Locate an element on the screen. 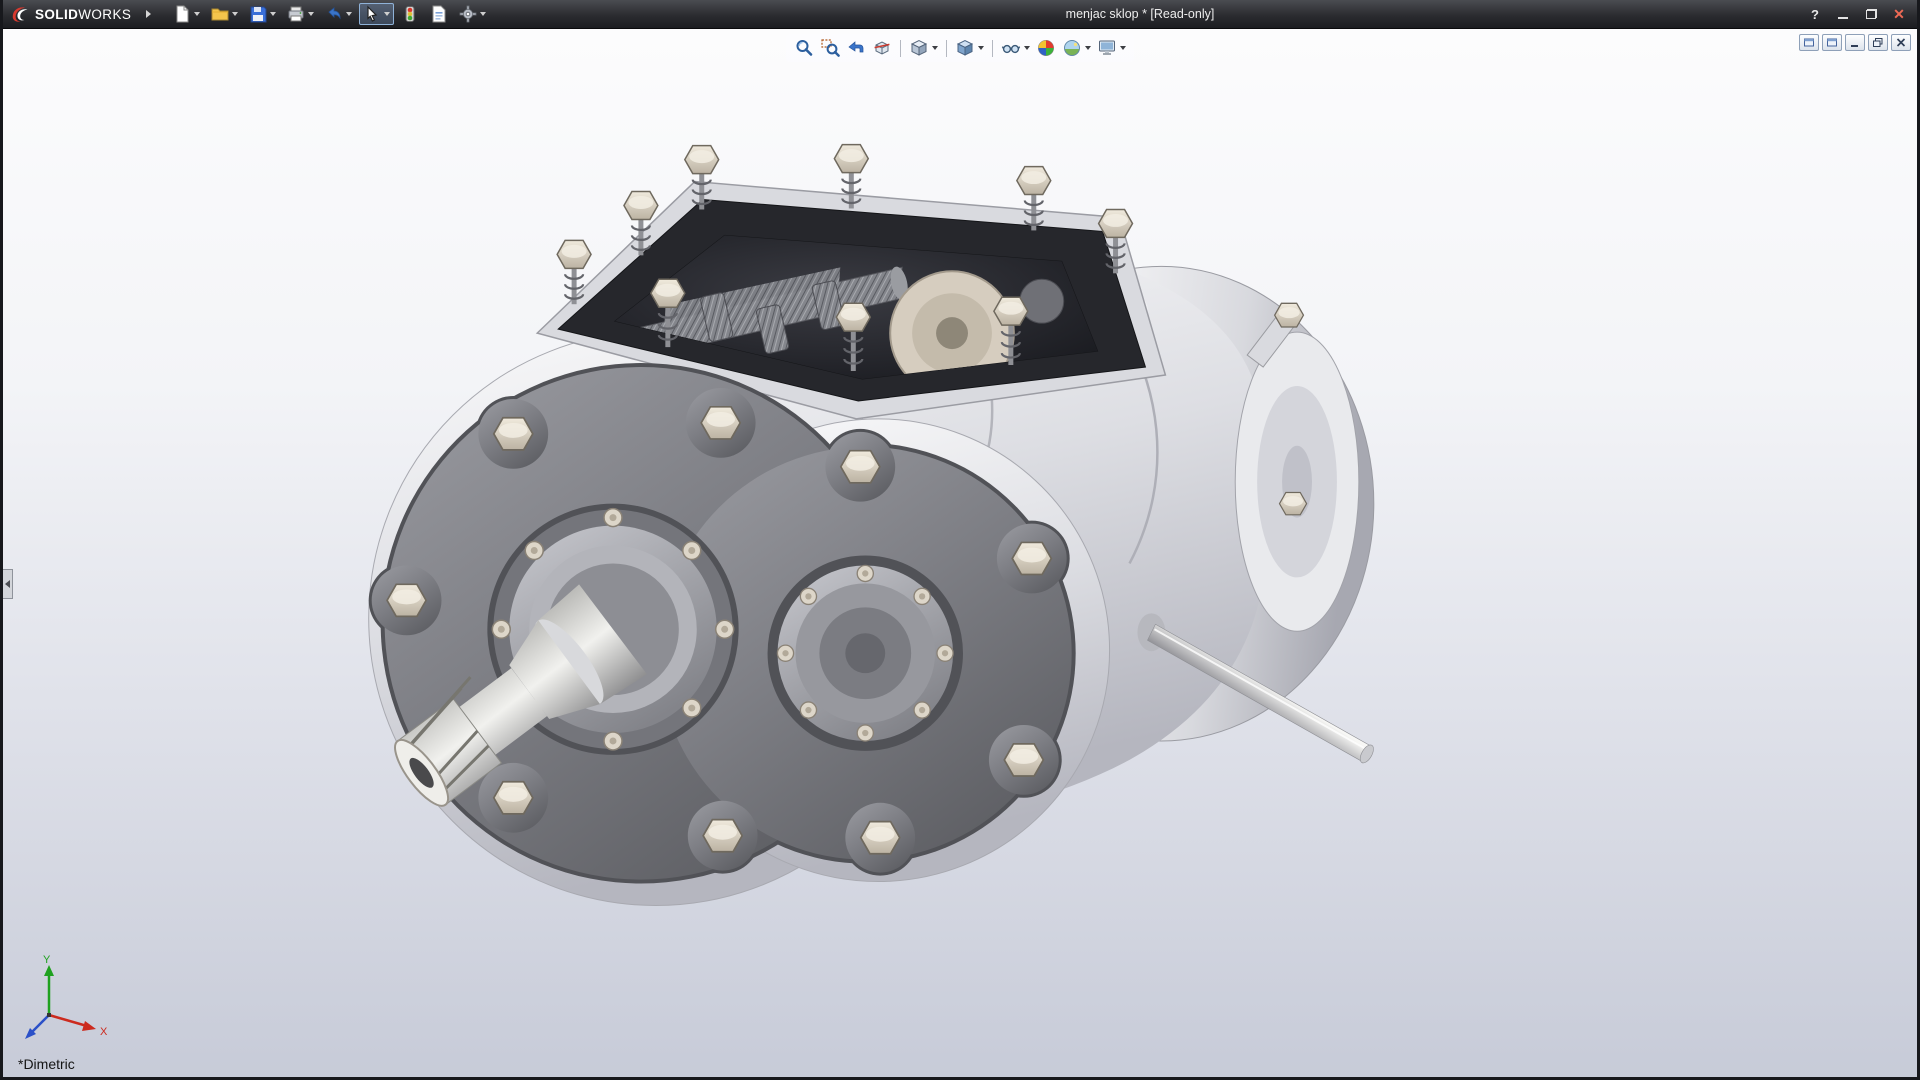 Image resolution: width=1920 pixels, height=1080 pixels. menu-expand-arrow is located at coordinates (148, 14).